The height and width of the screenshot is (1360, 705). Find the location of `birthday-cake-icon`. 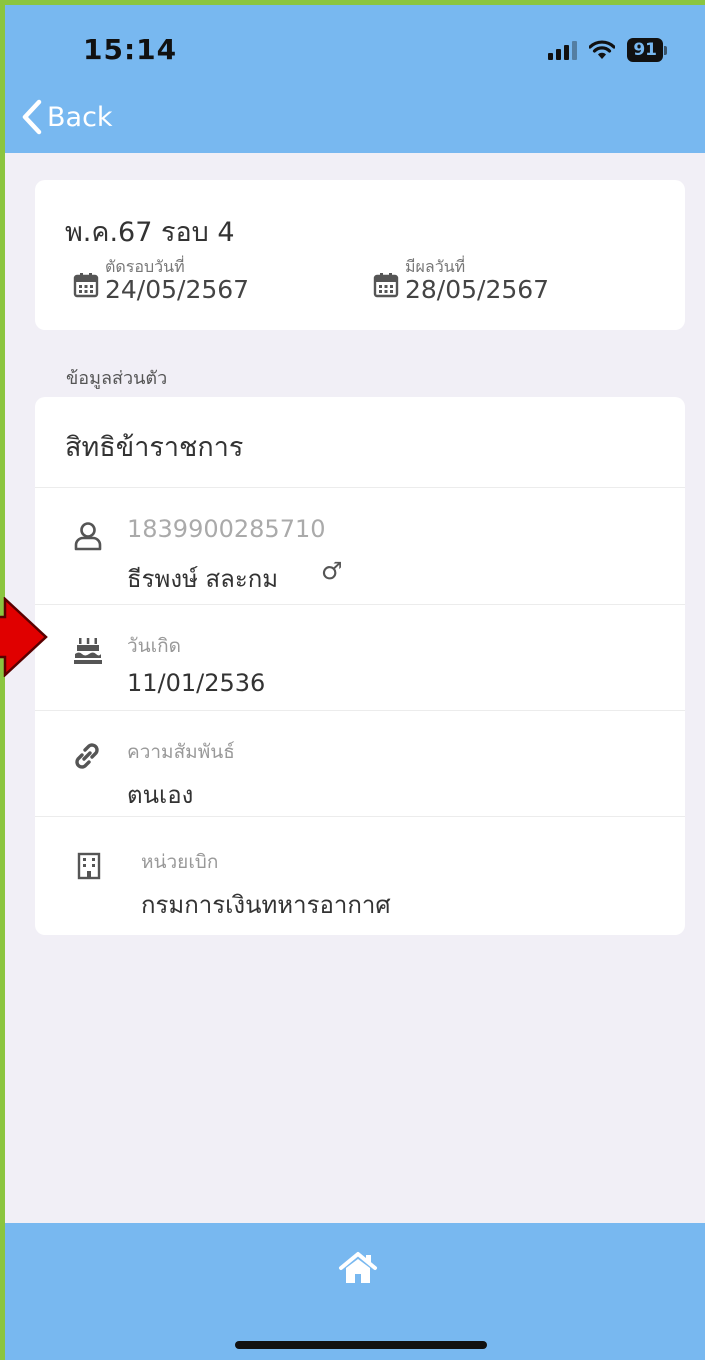

birthday-cake-icon is located at coordinates (88, 651).